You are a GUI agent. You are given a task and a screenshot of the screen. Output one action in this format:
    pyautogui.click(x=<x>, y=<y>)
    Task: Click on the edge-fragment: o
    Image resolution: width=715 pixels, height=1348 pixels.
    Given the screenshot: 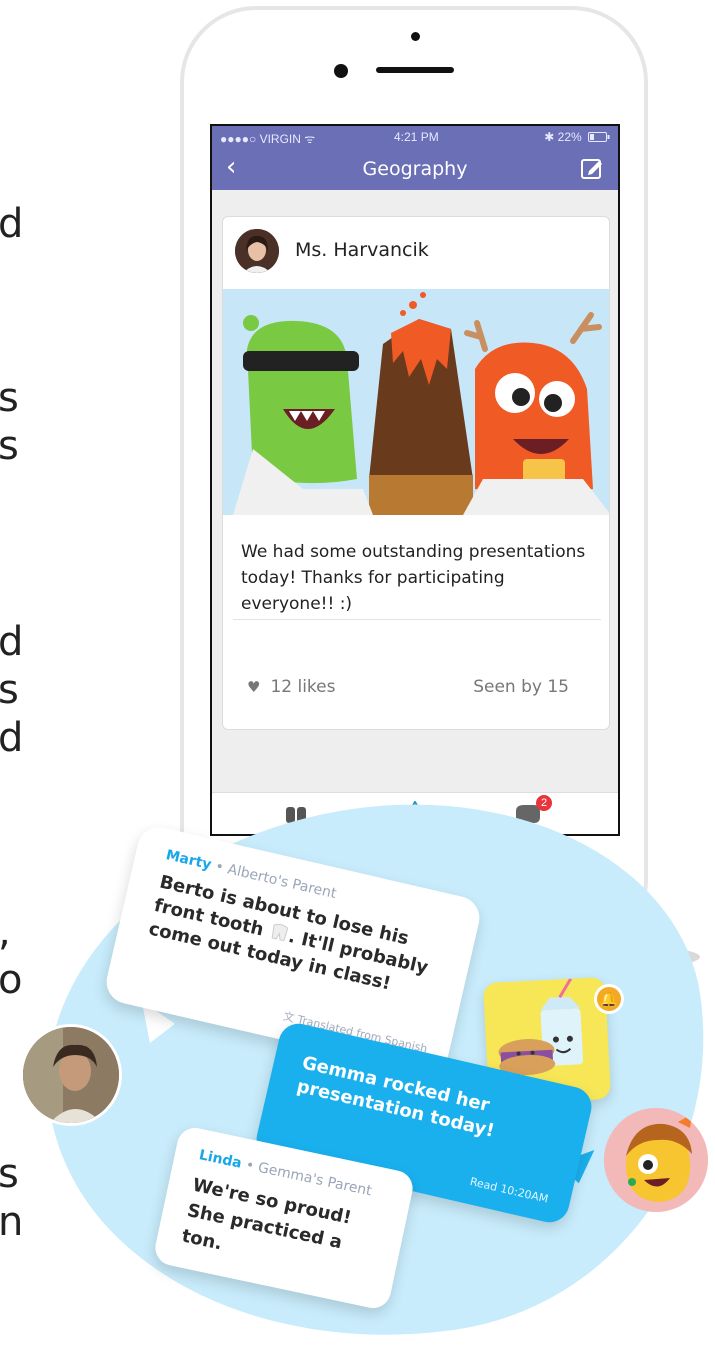 What is the action you would take?
    pyautogui.click(x=11, y=980)
    